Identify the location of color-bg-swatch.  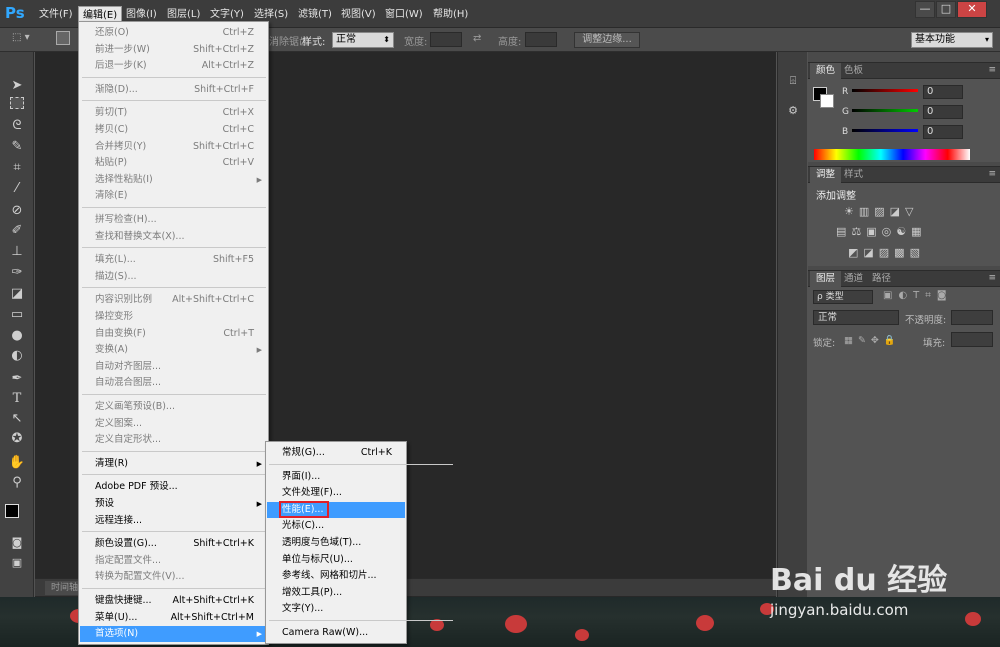
(827, 101).